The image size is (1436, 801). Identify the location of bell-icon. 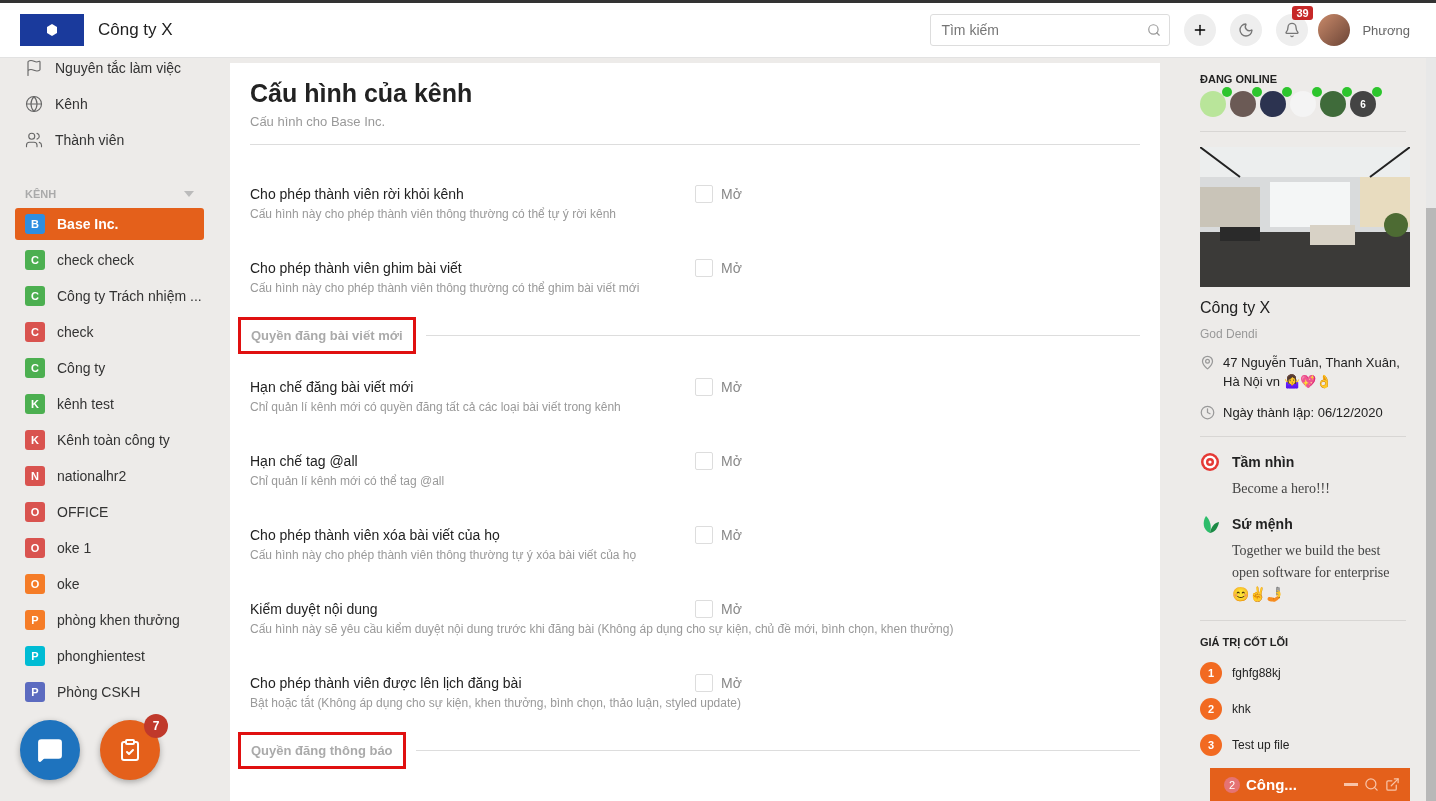
(1292, 30).